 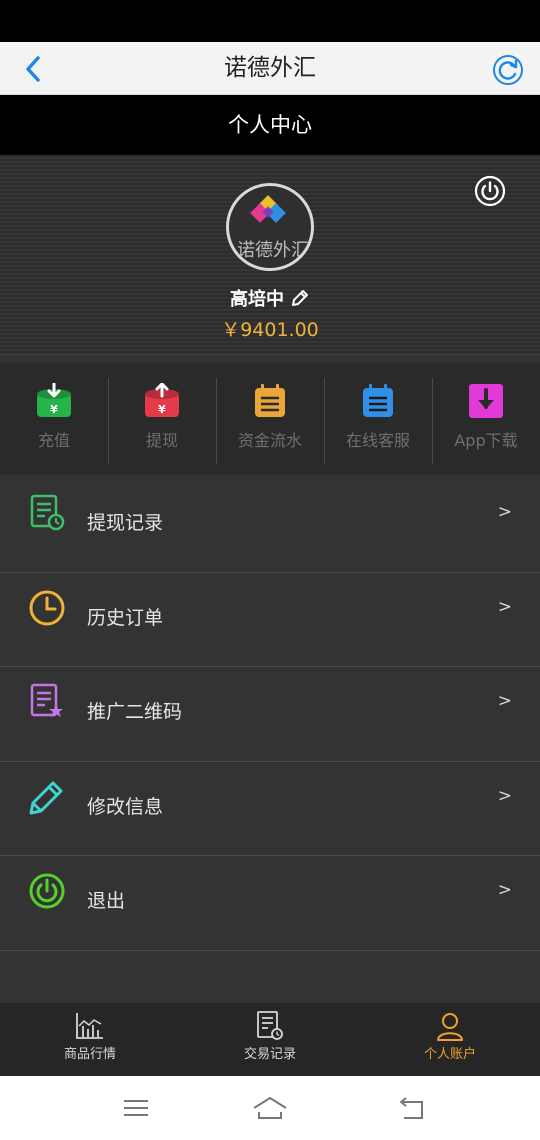 I want to click on menu-item-label: 提现记录, so click(x=125, y=523).